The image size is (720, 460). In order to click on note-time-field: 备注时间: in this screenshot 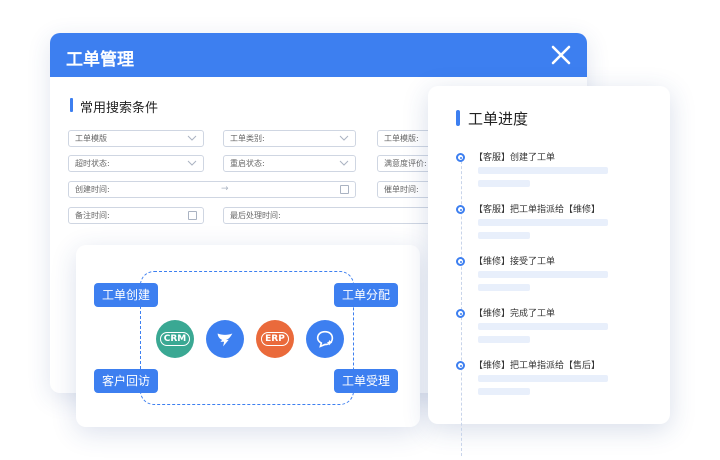, I will do `click(136, 215)`.